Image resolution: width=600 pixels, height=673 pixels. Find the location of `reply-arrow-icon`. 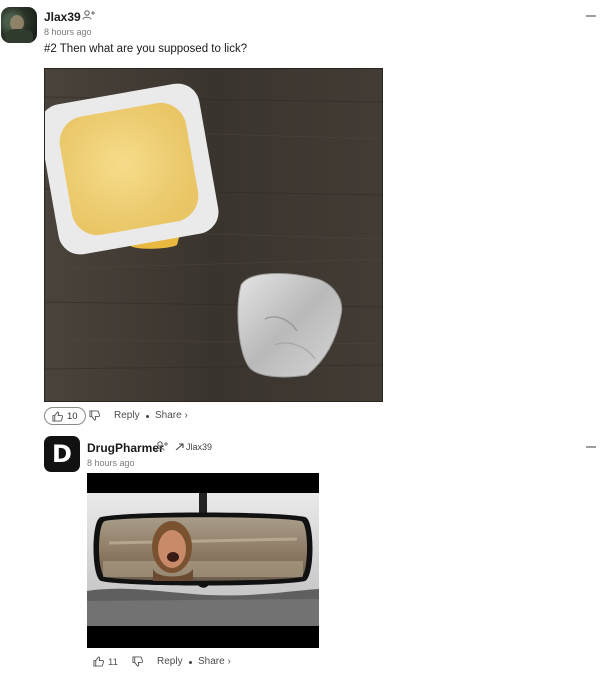

reply-arrow-icon is located at coordinates (179, 447).